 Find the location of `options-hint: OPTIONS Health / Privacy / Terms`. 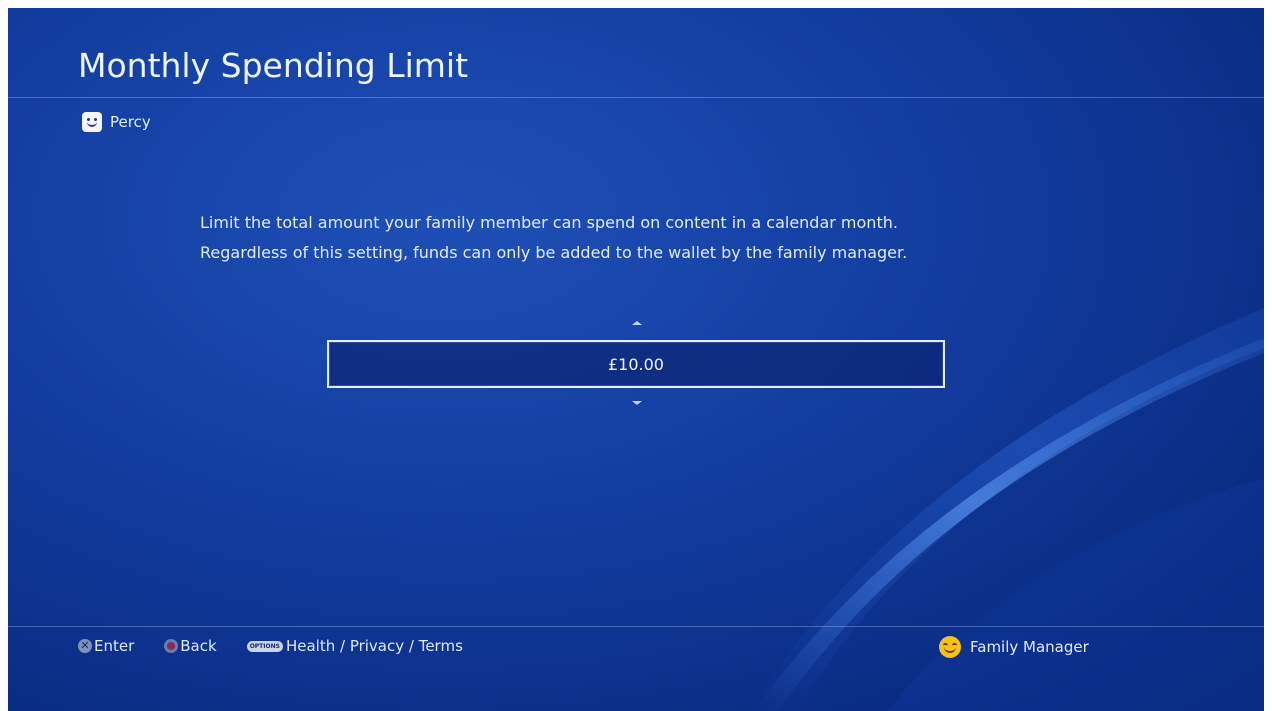

options-hint: OPTIONS Health / Privacy / Terms is located at coordinates (354, 646).